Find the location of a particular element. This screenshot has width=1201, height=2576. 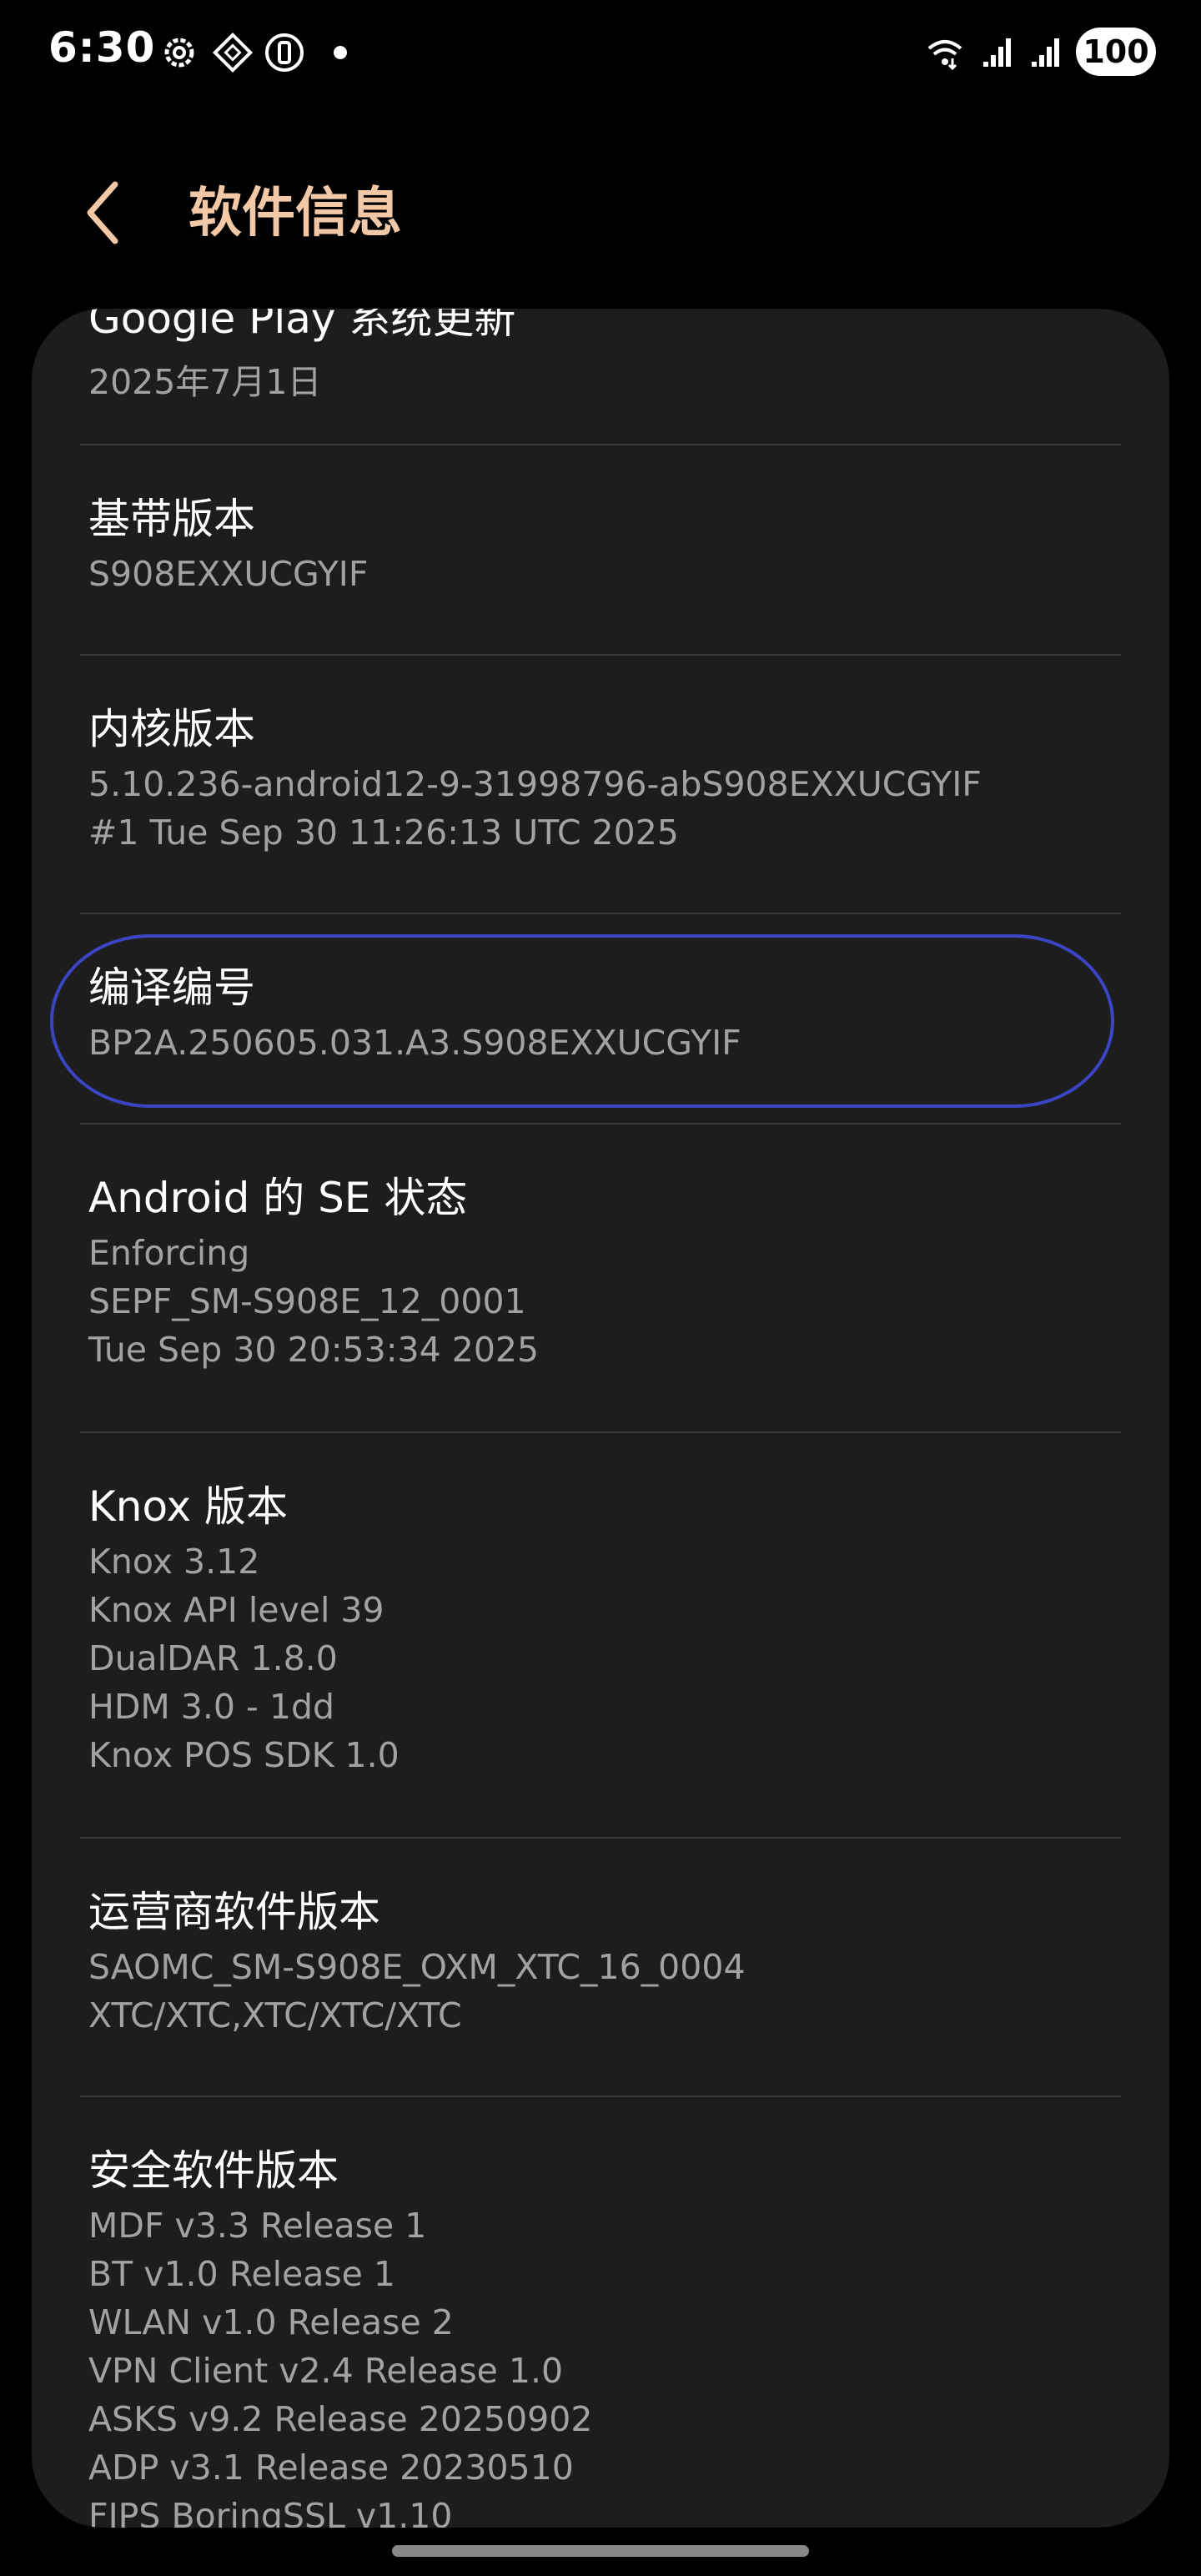

item-value: Knox API level 39 is located at coordinates (236, 1610).